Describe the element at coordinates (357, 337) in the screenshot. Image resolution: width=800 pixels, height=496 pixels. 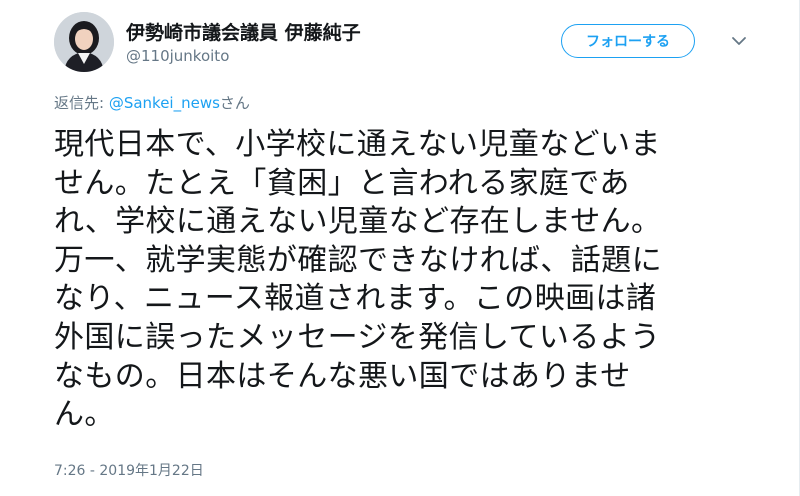
I see `tweet-text-line: 外国に誤ったメッセージを発信しているよう` at that location.